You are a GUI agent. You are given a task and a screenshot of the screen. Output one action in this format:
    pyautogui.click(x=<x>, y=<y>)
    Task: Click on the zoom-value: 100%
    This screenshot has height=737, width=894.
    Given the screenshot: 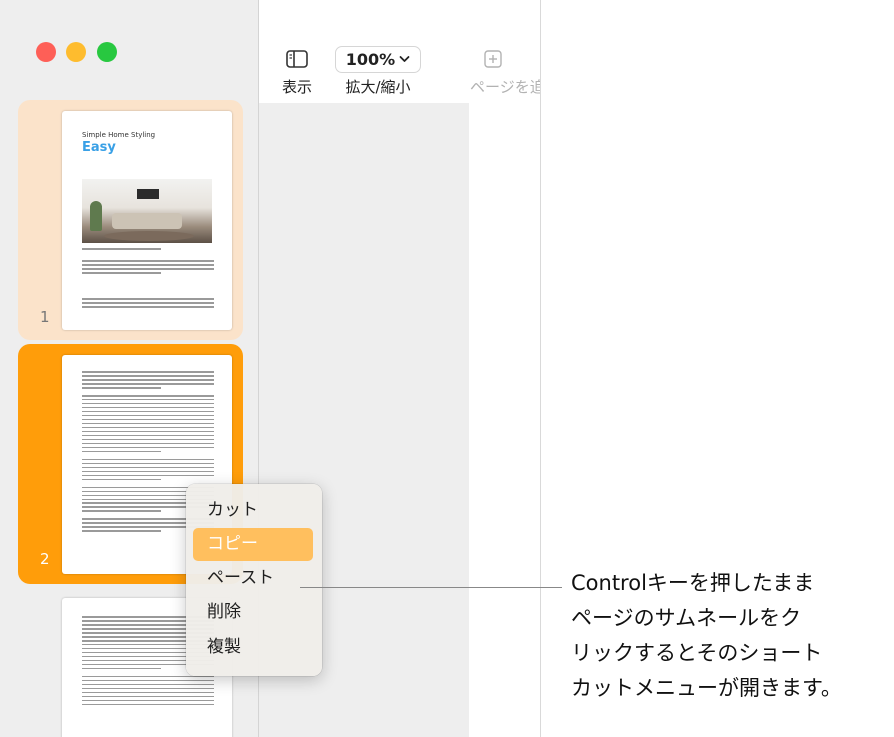 What is the action you would take?
    pyautogui.click(x=370, y=59)
    